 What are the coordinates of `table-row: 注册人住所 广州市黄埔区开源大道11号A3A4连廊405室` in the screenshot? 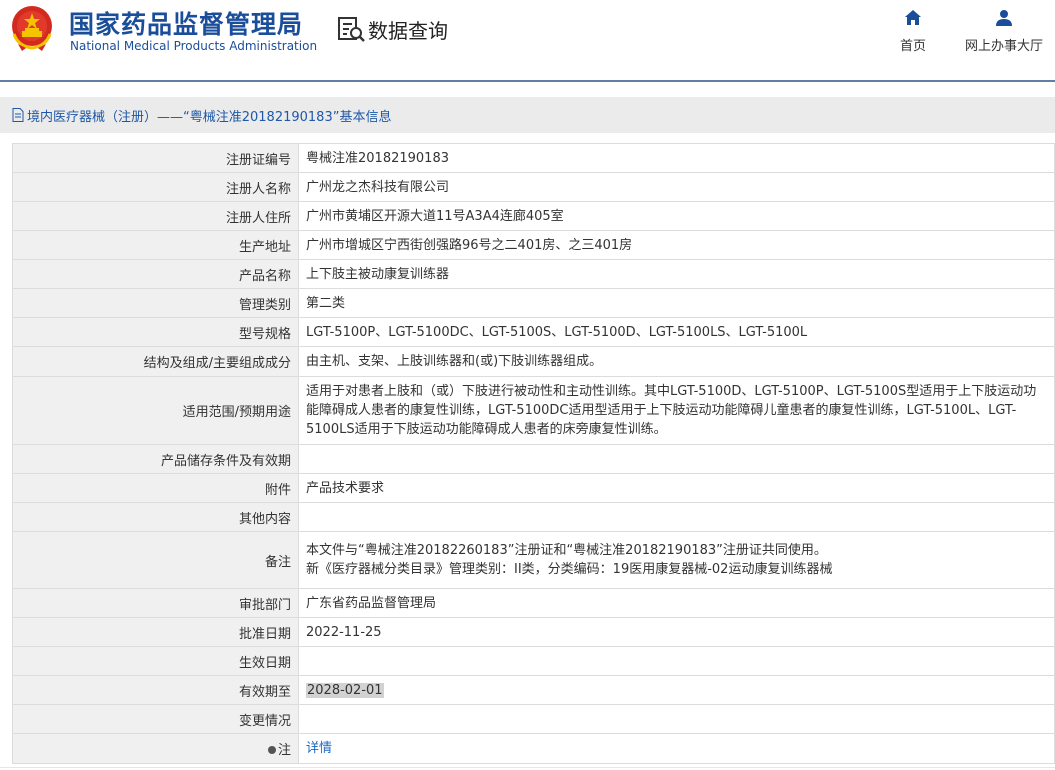 It's located at (533, 216).